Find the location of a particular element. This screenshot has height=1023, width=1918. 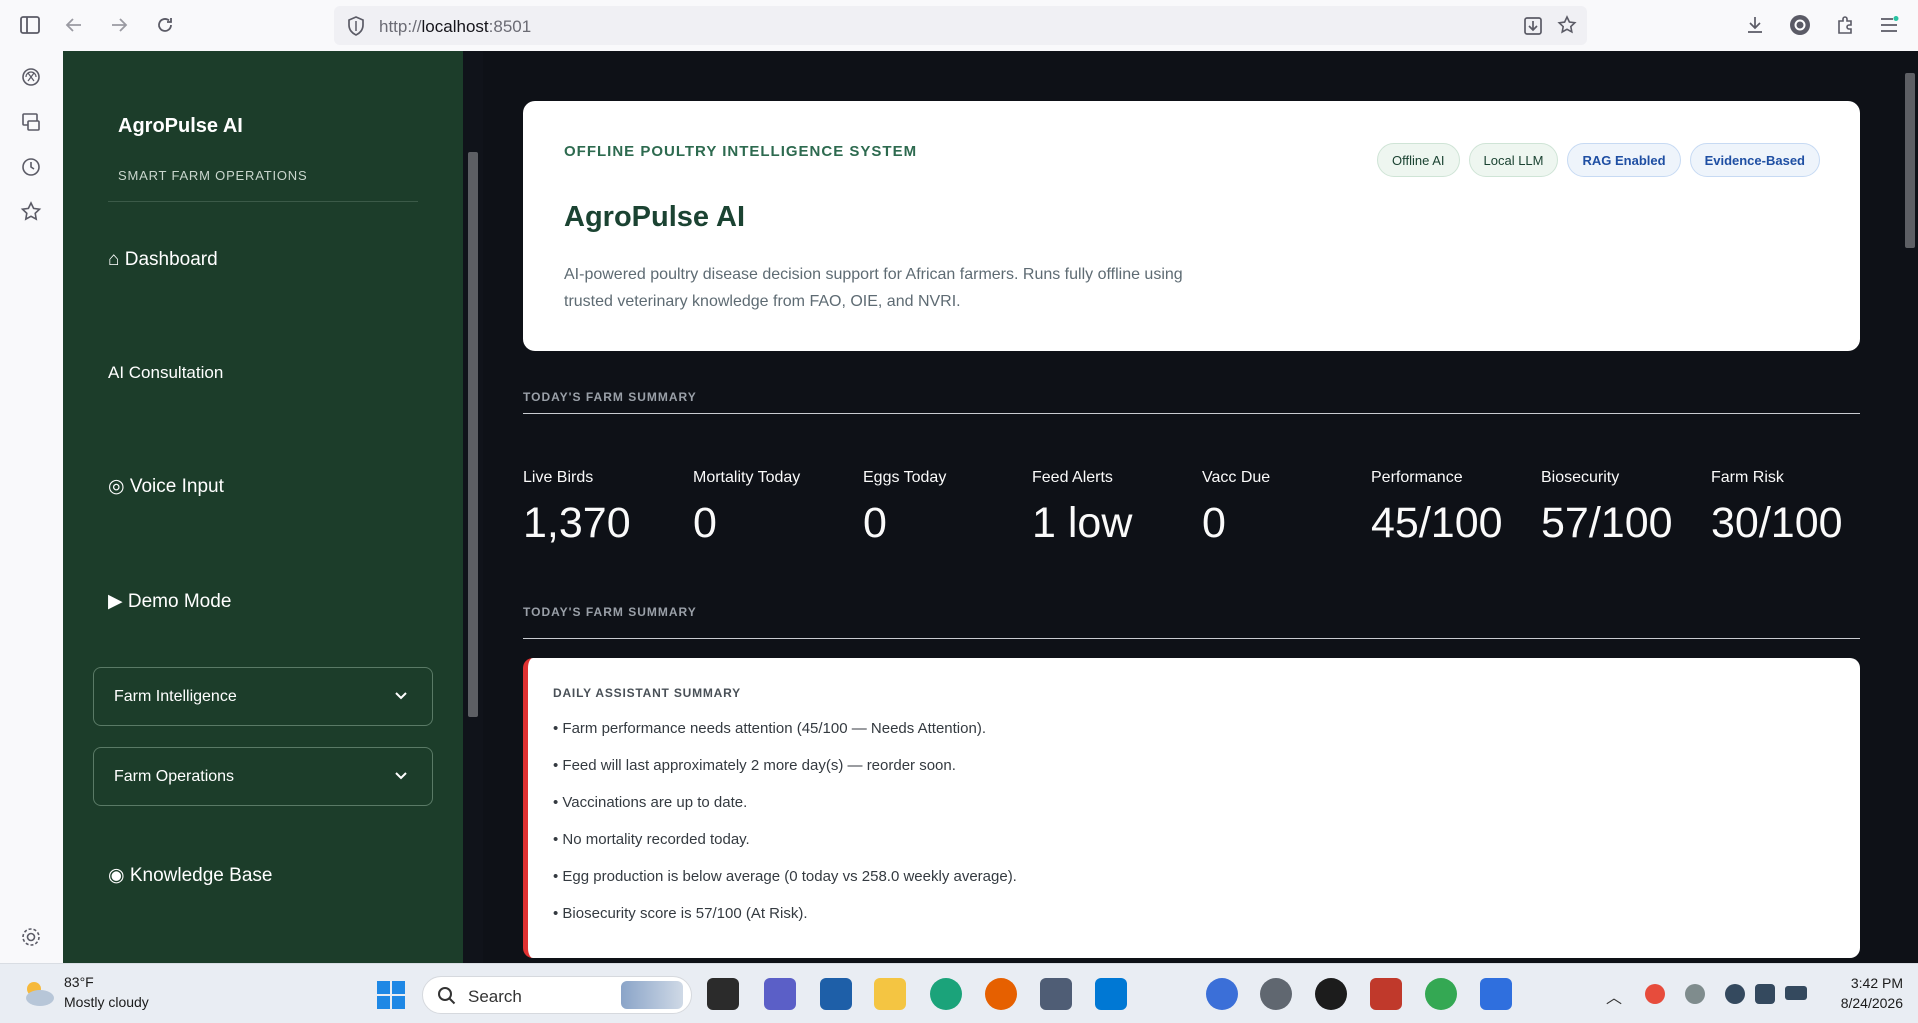

weather-description: Mostly cloudy is located at coordinates (106, 1002).